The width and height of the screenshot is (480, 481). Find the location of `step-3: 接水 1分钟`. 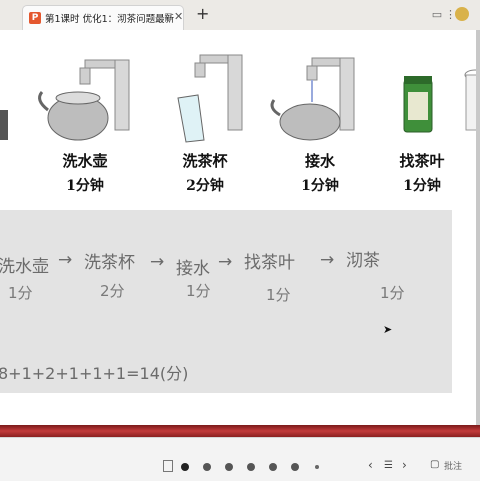

step-3: 接水 1分钟 is located at coordinates (320, 172).